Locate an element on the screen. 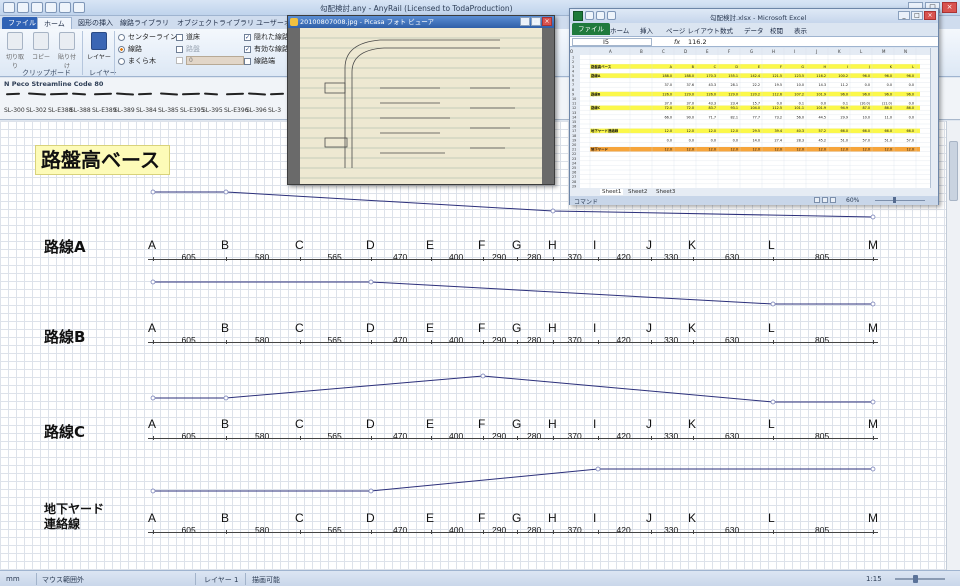  tab-insert-shapes: 図形の挿入 is located at coordinates (95, 23).